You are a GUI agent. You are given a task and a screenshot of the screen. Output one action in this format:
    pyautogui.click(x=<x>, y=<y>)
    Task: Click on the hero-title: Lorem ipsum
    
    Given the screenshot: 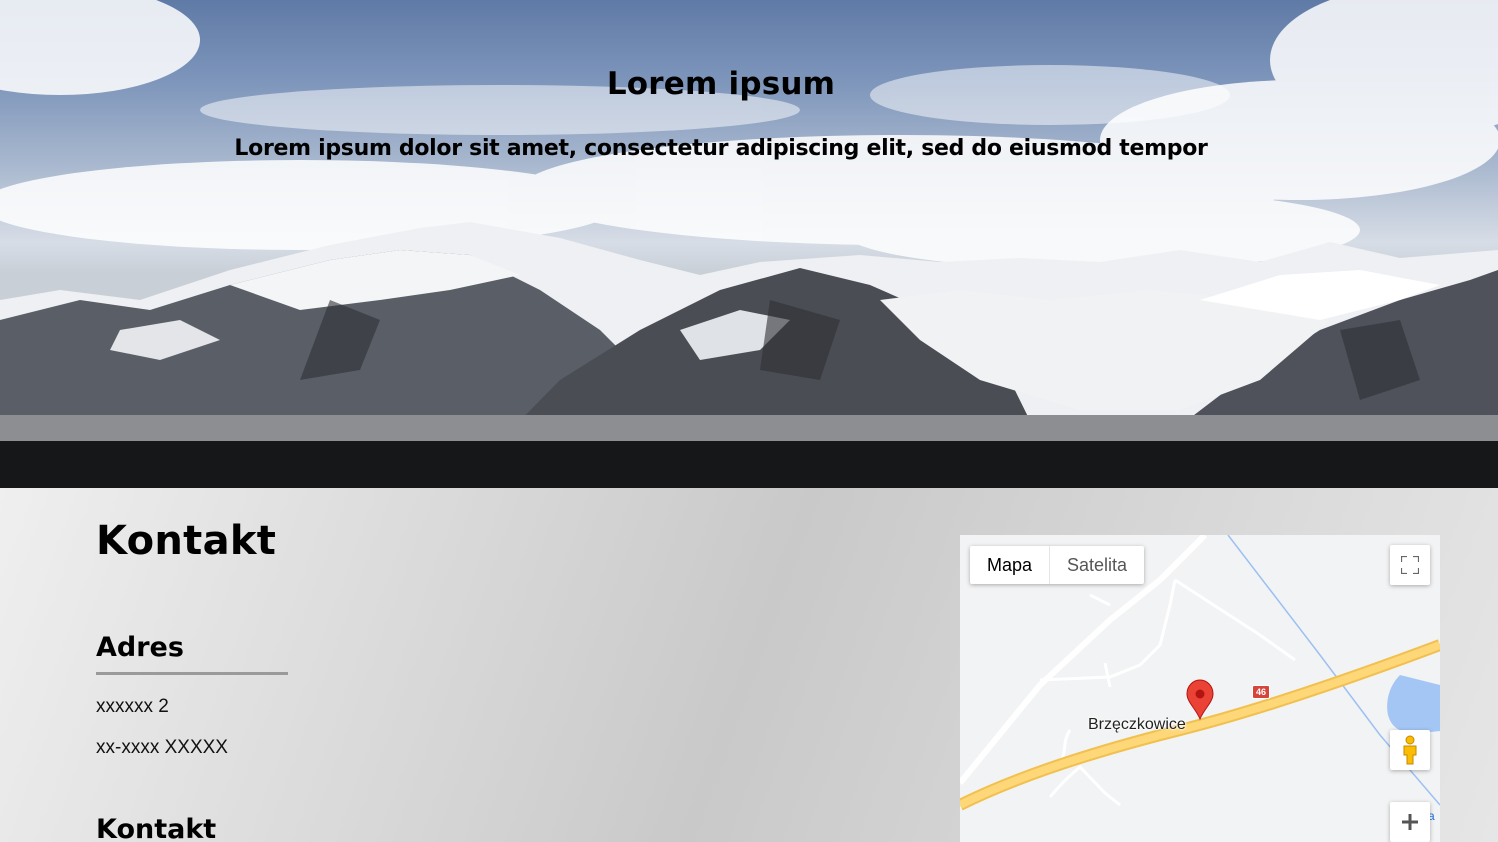 What is the action you would take?
    pyautogui.click(x=721, y=84)
    